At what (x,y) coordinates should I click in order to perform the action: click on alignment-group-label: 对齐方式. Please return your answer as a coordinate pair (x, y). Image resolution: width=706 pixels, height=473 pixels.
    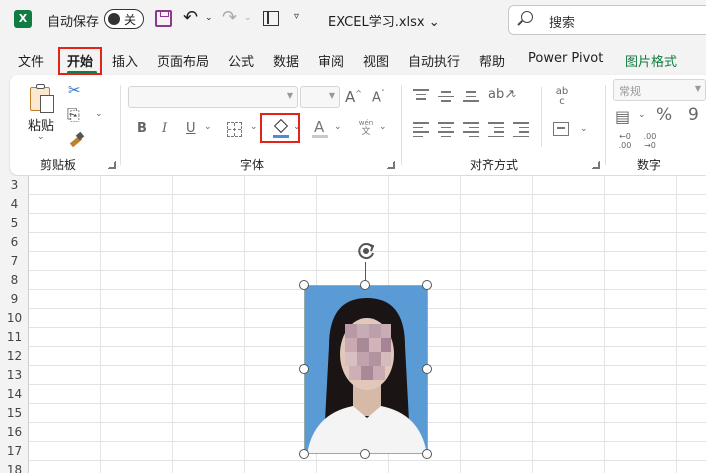
    Looking at the image, I should click on (494, 165).